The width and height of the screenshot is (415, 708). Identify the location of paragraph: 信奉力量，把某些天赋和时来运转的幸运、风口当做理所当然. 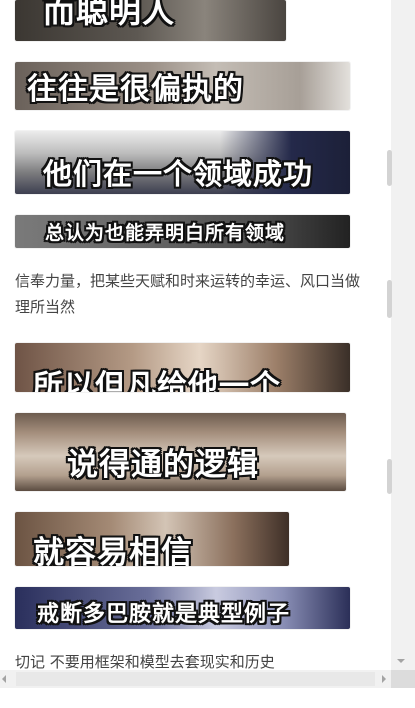
(188, 294).